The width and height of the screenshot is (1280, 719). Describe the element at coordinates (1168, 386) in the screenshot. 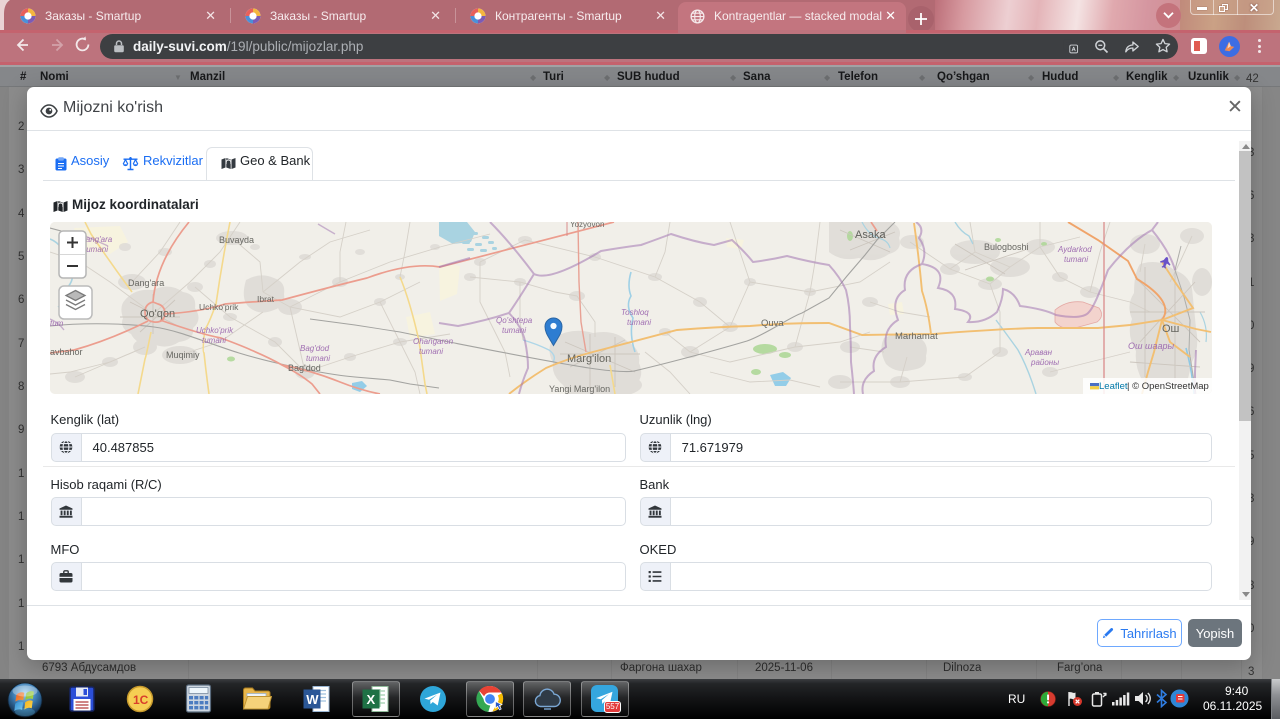

I see `svg-text: | © OpenStreetMap` at that location.